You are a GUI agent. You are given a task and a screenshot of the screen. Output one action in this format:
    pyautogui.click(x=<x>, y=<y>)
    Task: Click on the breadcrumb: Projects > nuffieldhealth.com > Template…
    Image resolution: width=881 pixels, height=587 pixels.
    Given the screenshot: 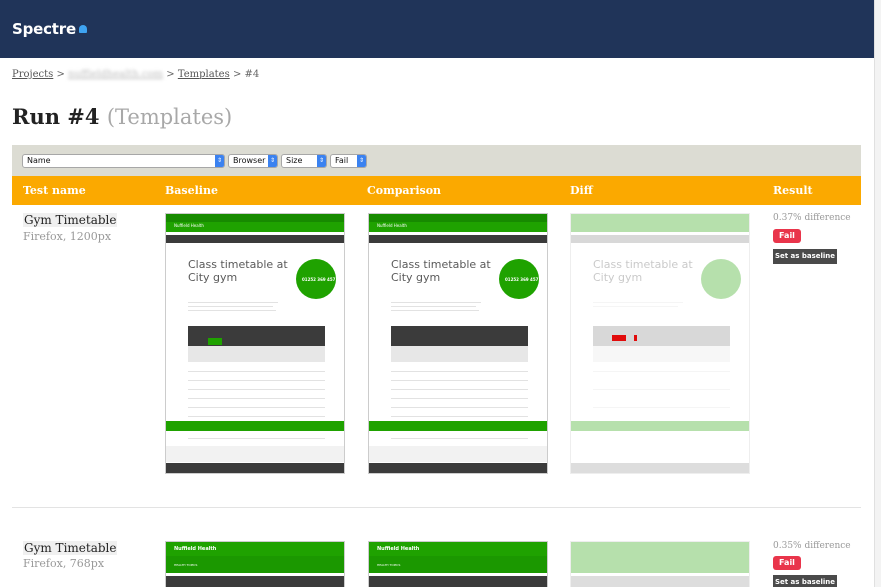 What is the action you would take?
    pyautogui.click(x=135, y=74)
    